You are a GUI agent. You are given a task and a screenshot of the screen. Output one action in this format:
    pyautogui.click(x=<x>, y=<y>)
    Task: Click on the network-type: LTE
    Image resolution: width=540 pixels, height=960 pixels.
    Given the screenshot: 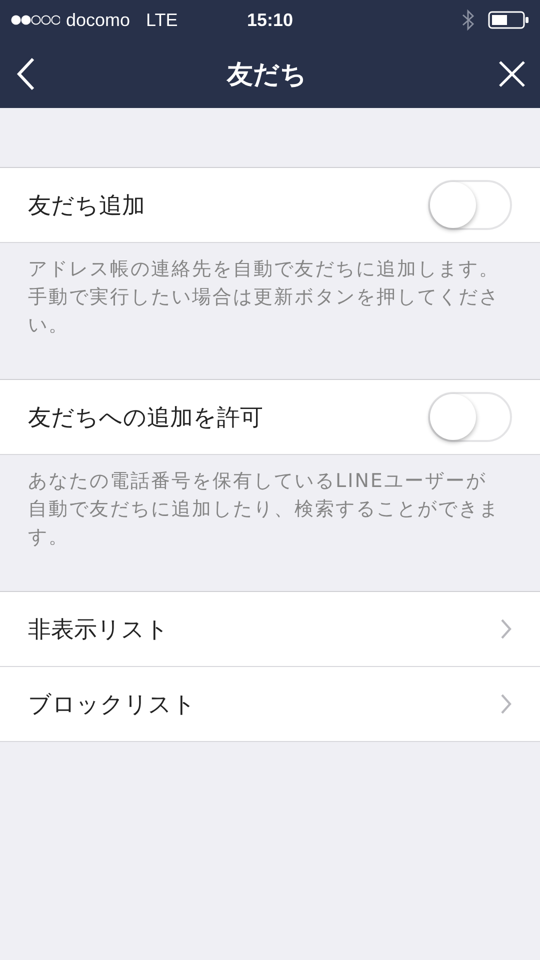 What is the action you would take?
    pyautogui.click(x=162, y=20)
    